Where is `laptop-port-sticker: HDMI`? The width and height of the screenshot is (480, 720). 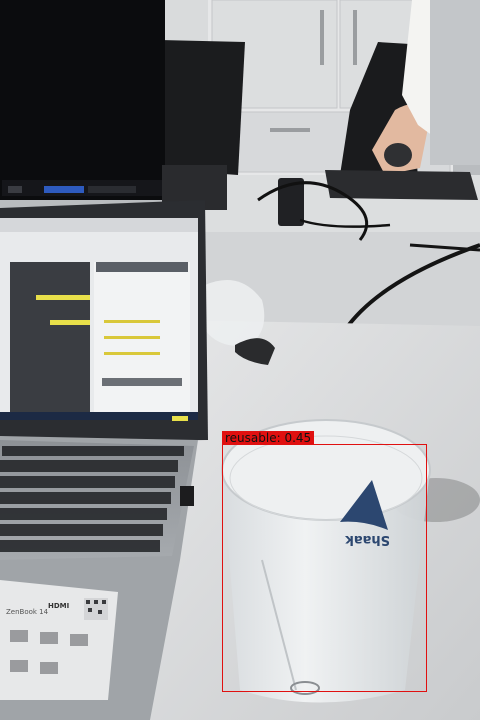
laptop-port-sticker: HDMI is located at coordinates (58, 606).